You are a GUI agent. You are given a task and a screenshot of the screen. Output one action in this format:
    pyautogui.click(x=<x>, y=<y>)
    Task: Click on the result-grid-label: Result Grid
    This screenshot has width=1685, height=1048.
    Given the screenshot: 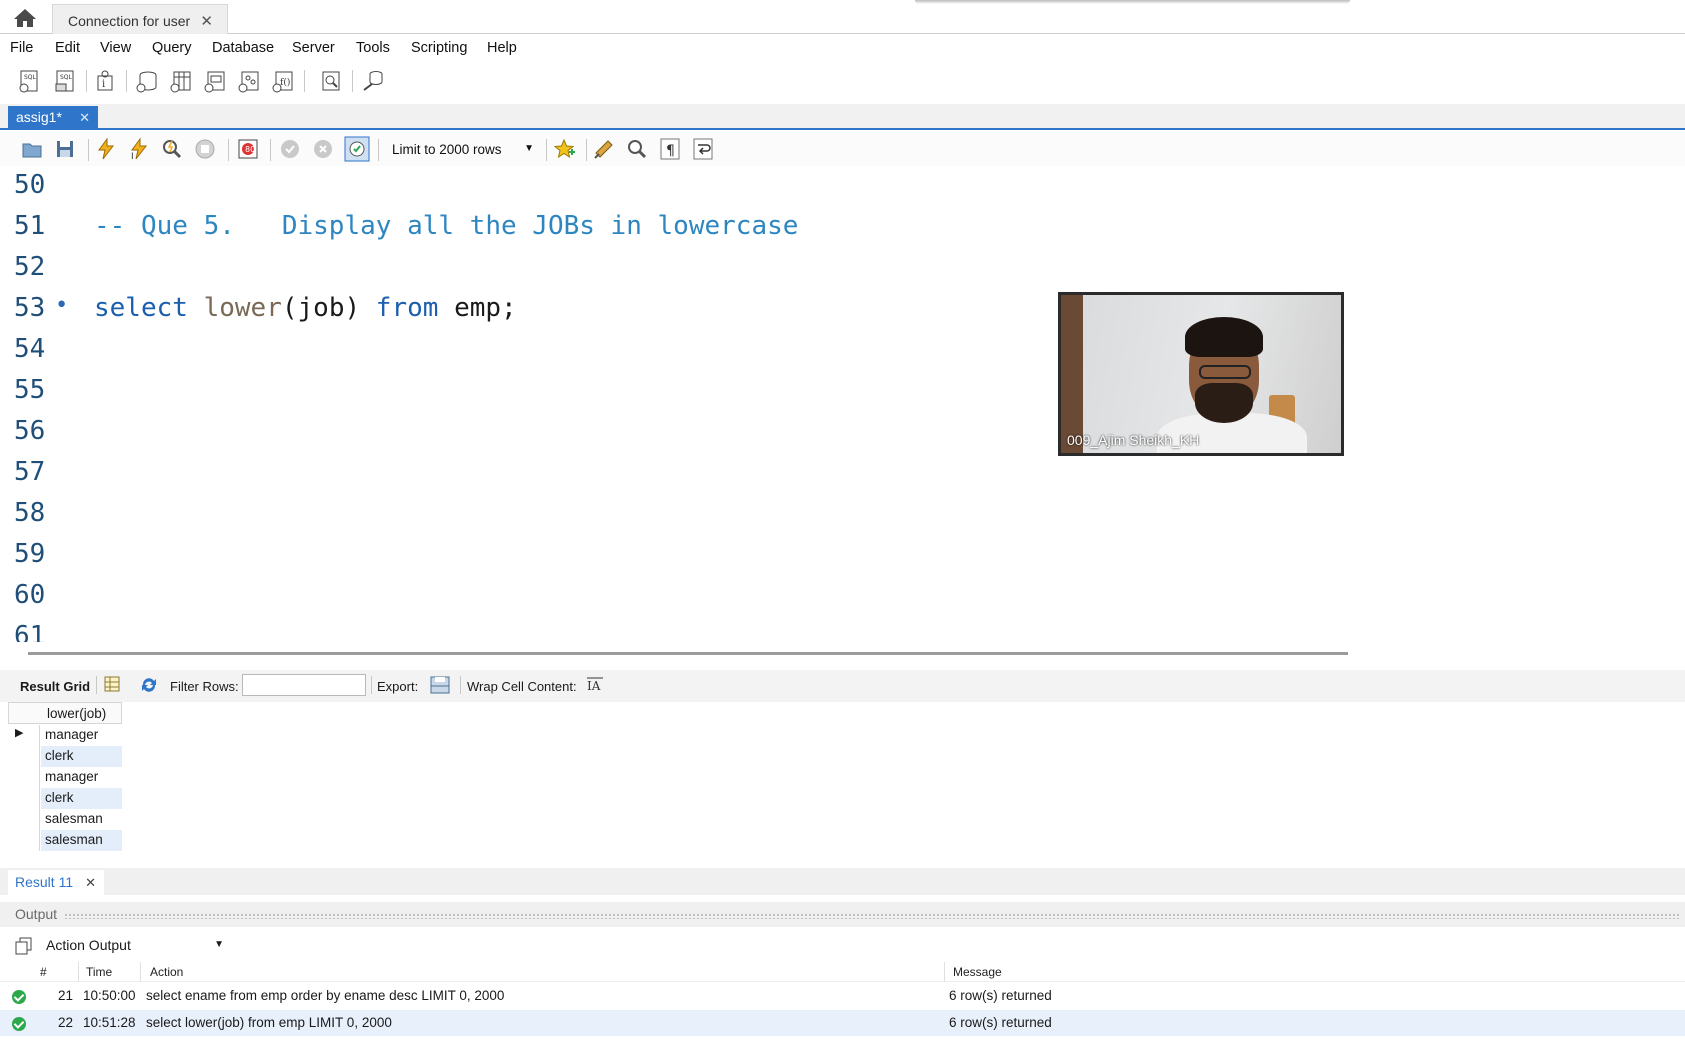 What is the action you would take?
    pyautogui.click(x=55, y=686)
    